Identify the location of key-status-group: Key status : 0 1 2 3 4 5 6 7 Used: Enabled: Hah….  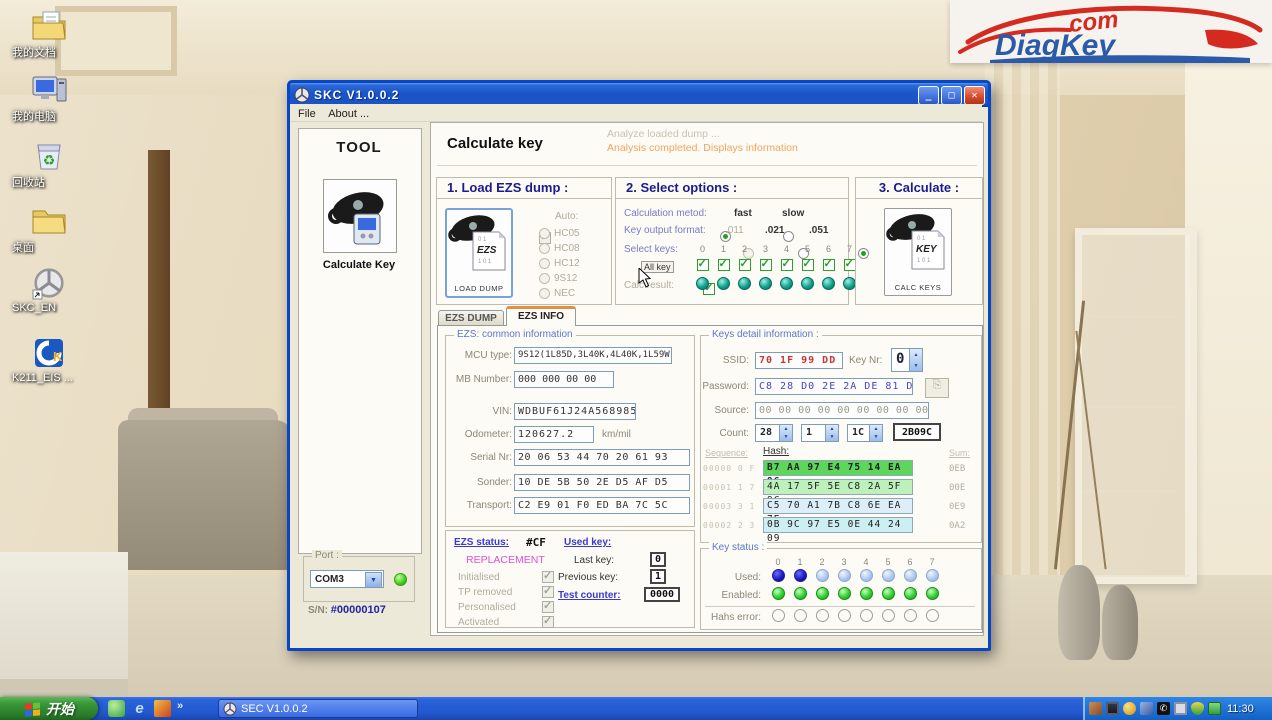
(841, 586).